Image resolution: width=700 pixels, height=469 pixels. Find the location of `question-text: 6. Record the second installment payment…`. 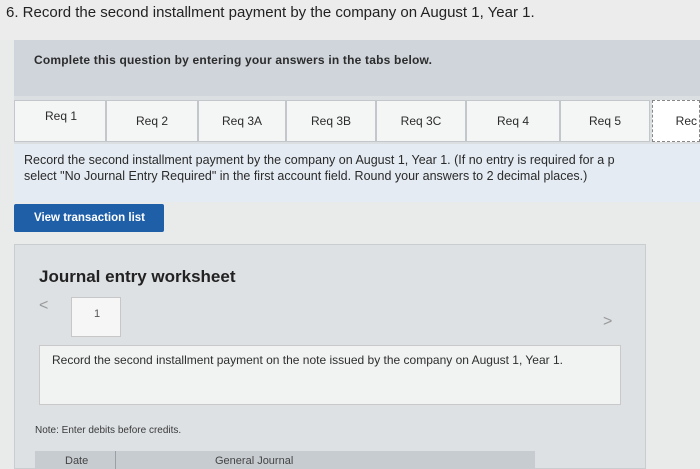

question-text: 6. Record the second installment payment… is located at coordinates (270, 12).